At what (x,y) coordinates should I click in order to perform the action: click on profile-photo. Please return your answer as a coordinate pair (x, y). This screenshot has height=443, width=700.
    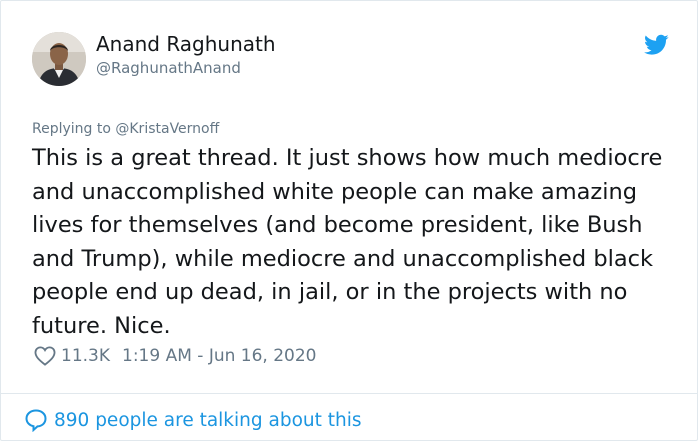
    Looking at the image, I should click on (59, 59).